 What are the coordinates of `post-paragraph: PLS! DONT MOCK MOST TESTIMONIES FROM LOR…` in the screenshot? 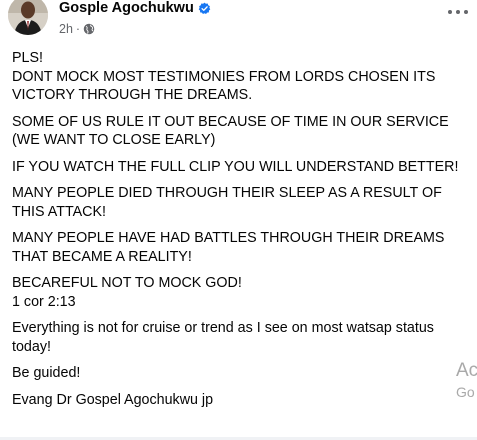 It's located at (224, 76).